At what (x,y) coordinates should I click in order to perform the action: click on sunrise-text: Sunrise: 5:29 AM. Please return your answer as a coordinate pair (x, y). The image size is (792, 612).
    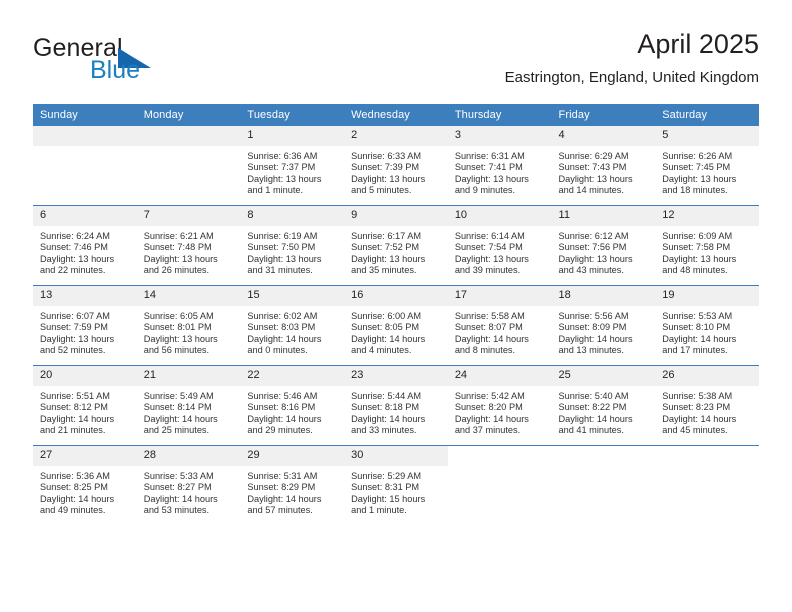
    Looking at the image, I should click on (386, 476).